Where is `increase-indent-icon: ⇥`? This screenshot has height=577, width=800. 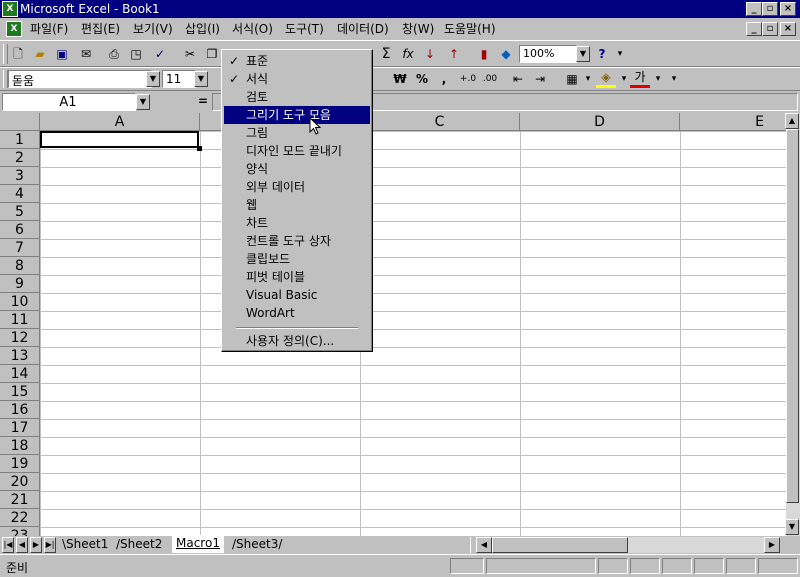 increase-indent-icon: ⇥ is located at coordinates (540, 79).